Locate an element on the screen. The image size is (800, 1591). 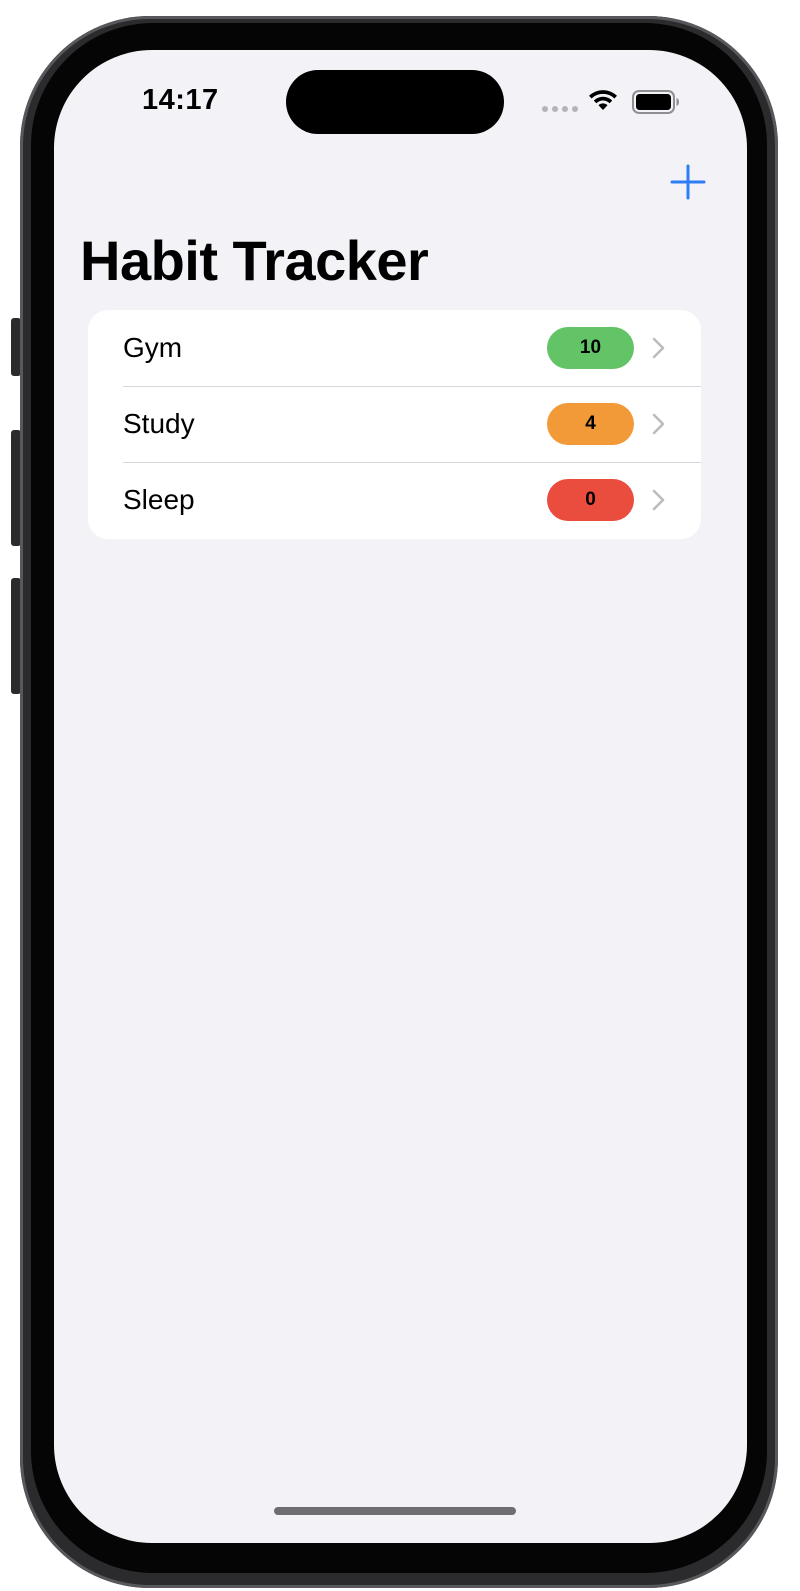
habit-list: Gym 10 Study 4 Sleep 0 is located at coordinates (394, 424).